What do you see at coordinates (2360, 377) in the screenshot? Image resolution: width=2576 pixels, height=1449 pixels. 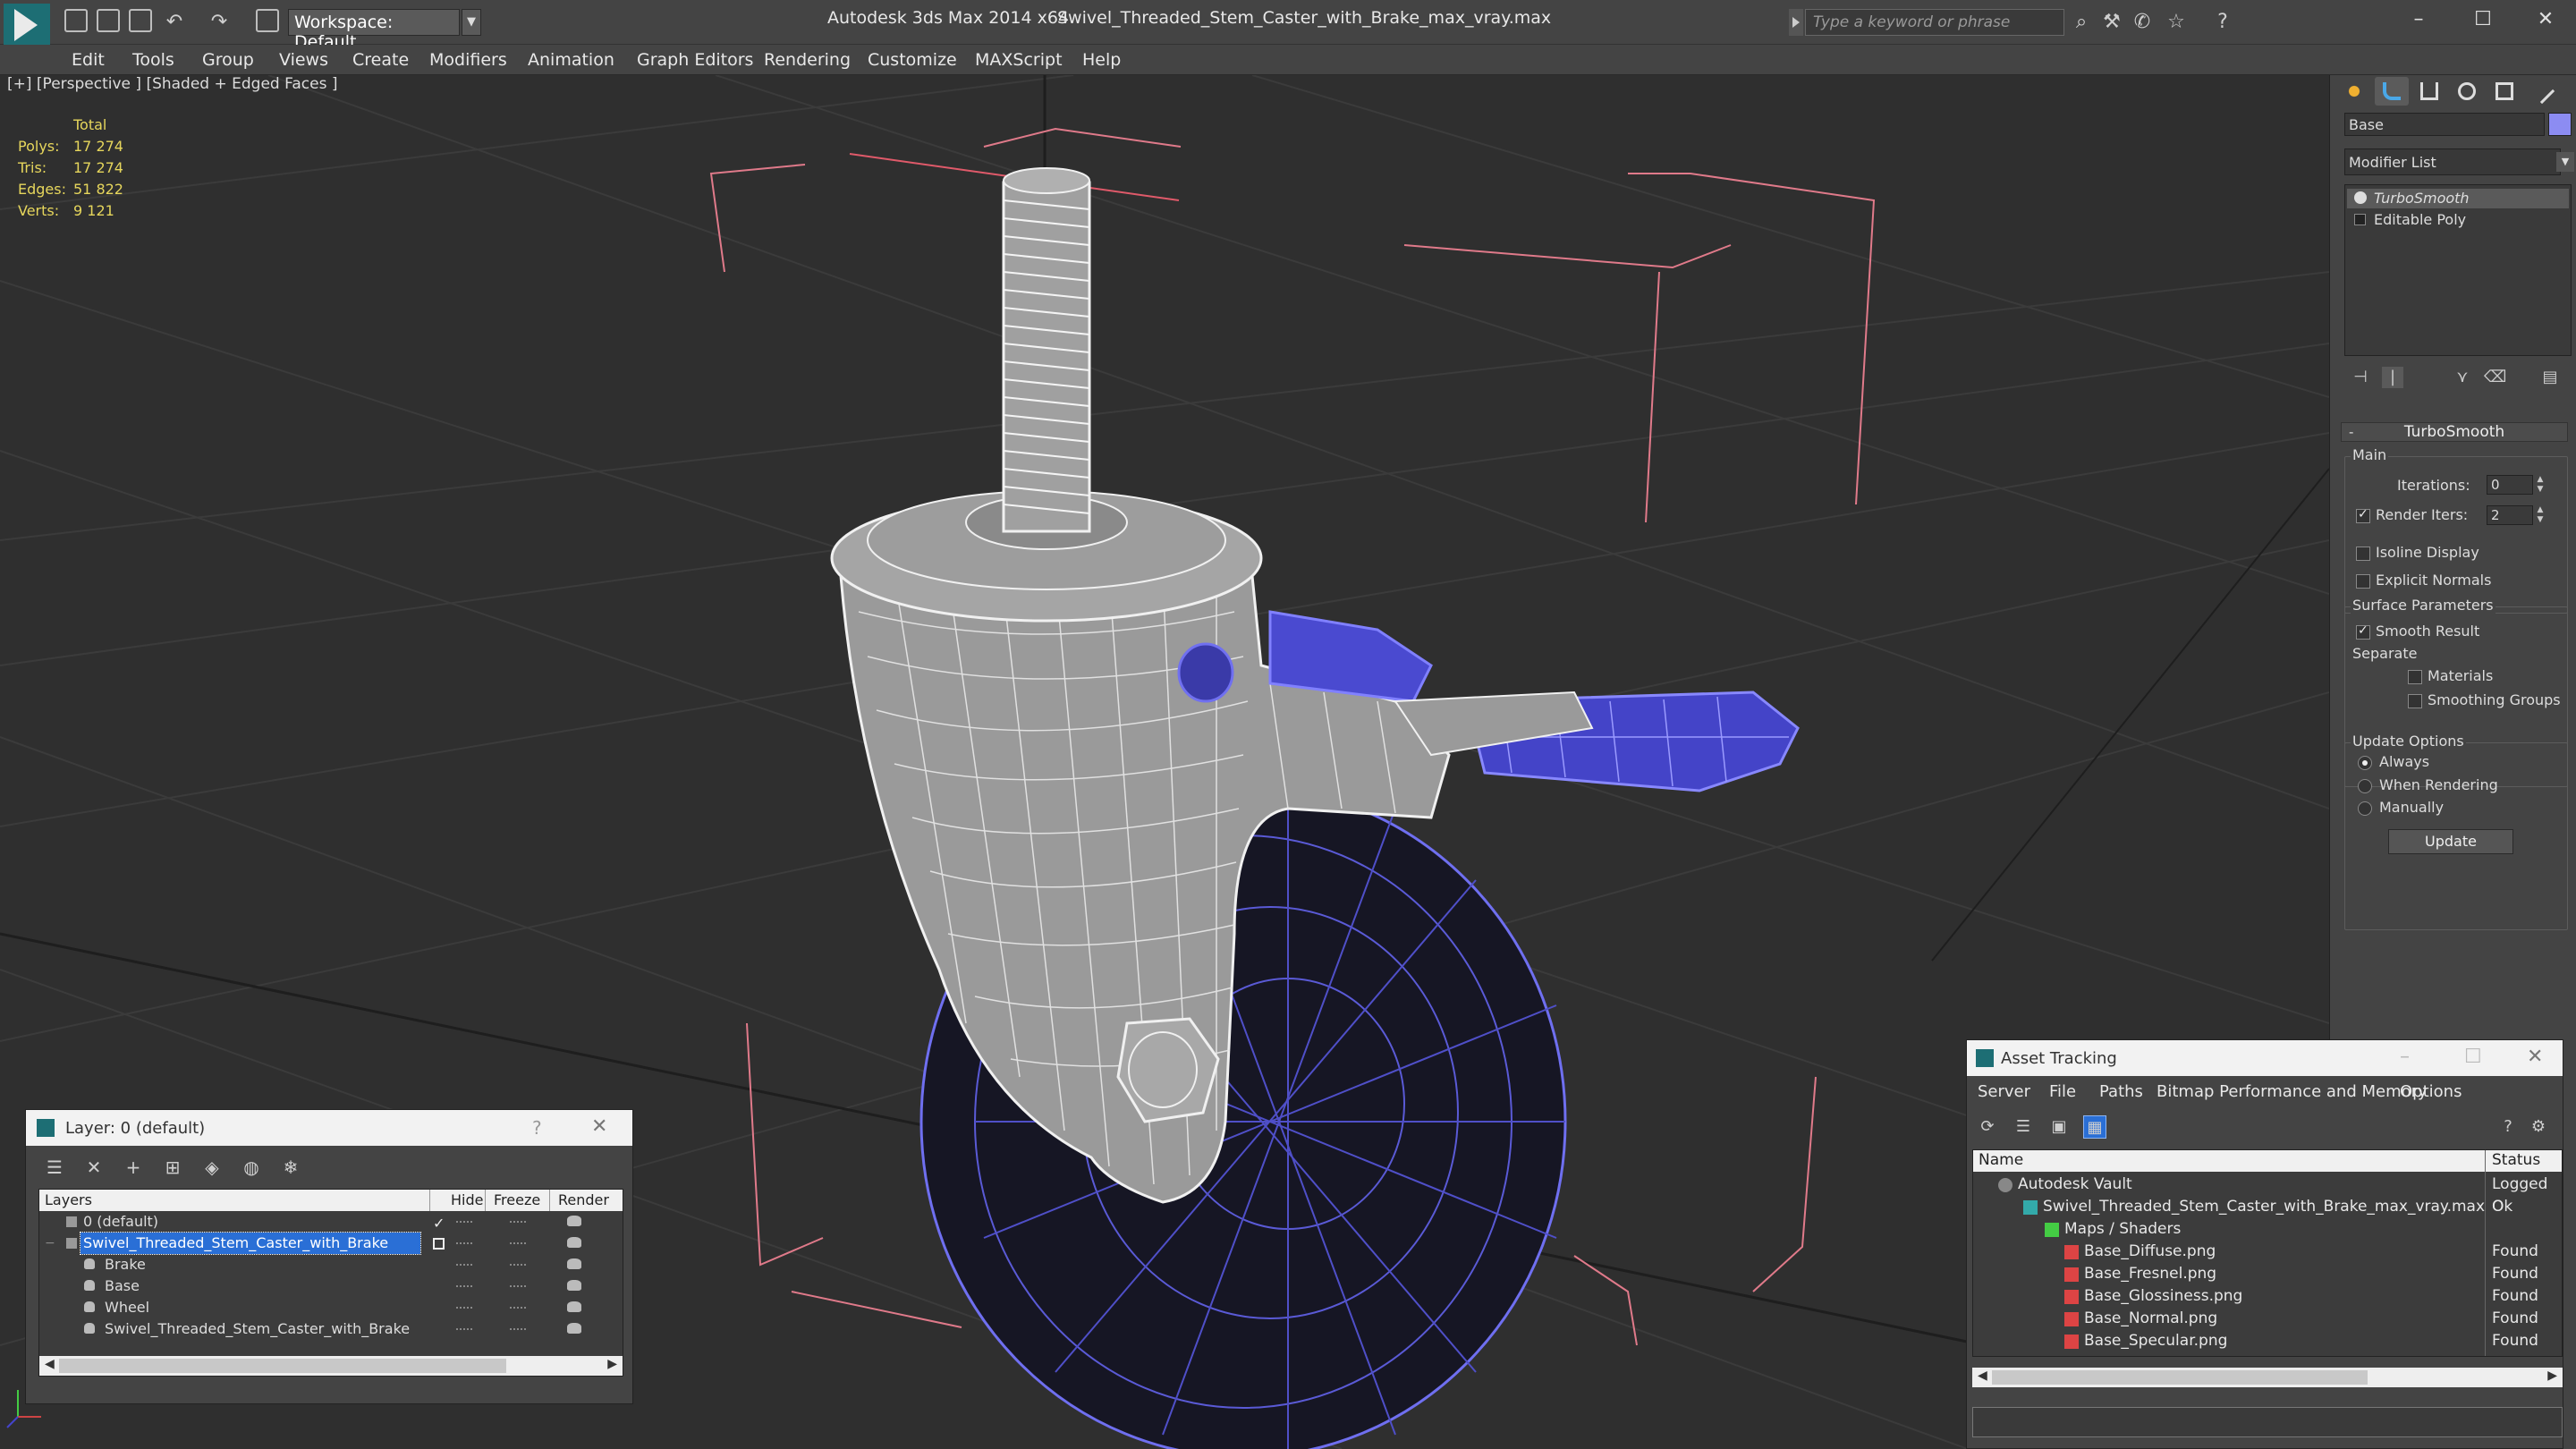 I see `pin-stack-icon: ⊣` at bounding box center [2360, 377].